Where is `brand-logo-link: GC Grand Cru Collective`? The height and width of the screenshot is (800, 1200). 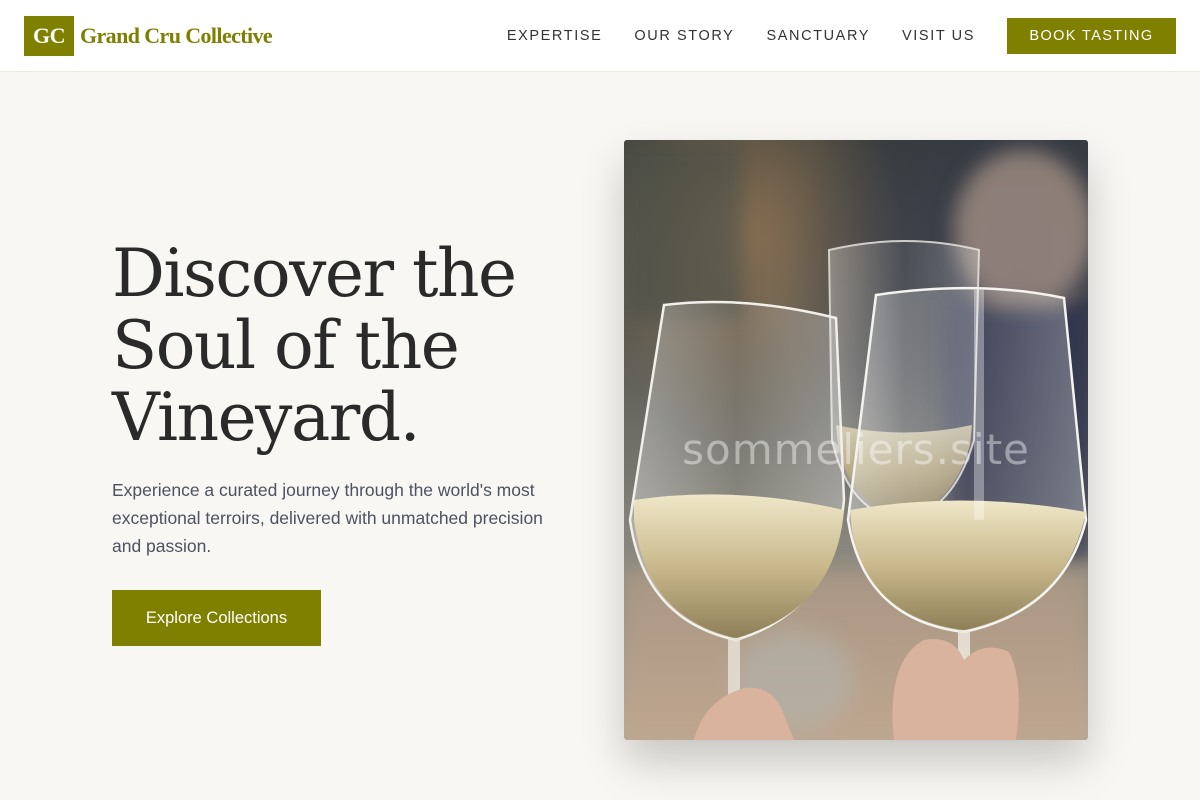
brand-logo-link: GC Grand Cru Collective is located at coordinates (148, 35).